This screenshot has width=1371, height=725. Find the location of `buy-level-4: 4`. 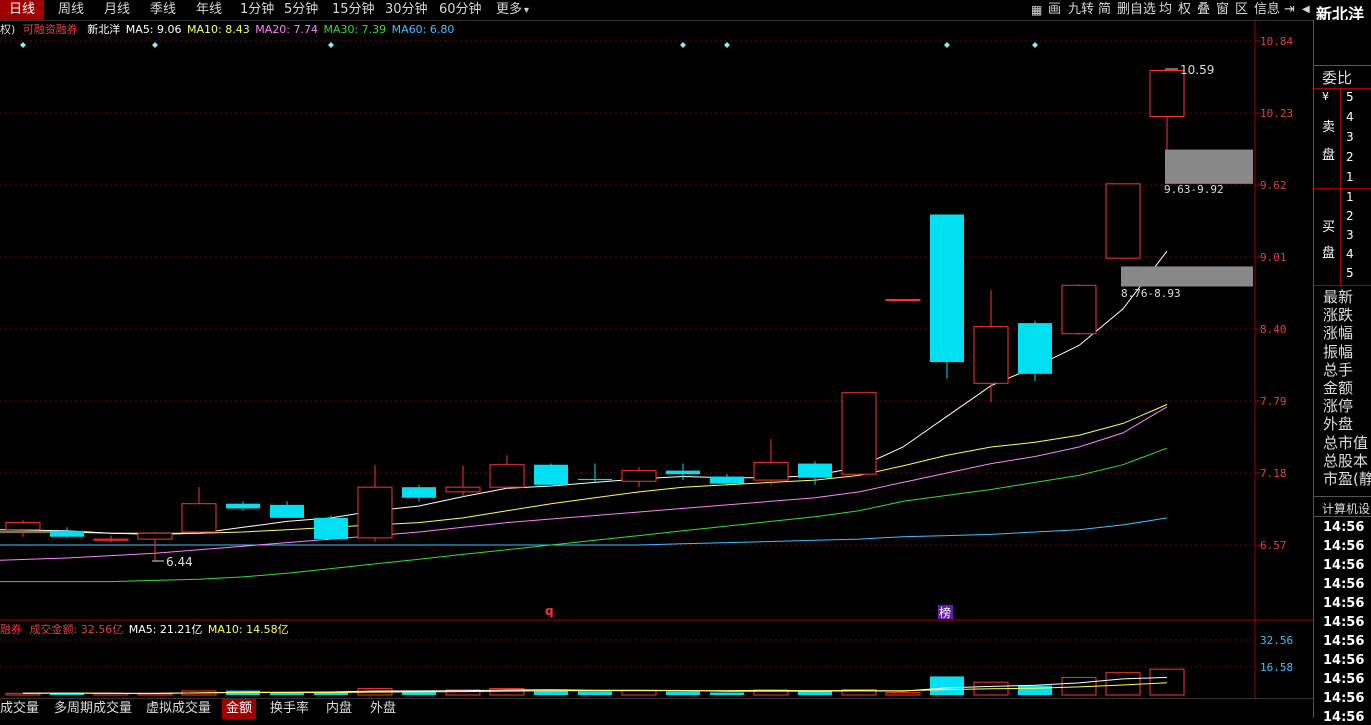

buy-level-4: 4 is located at coordinates (1350, 254).